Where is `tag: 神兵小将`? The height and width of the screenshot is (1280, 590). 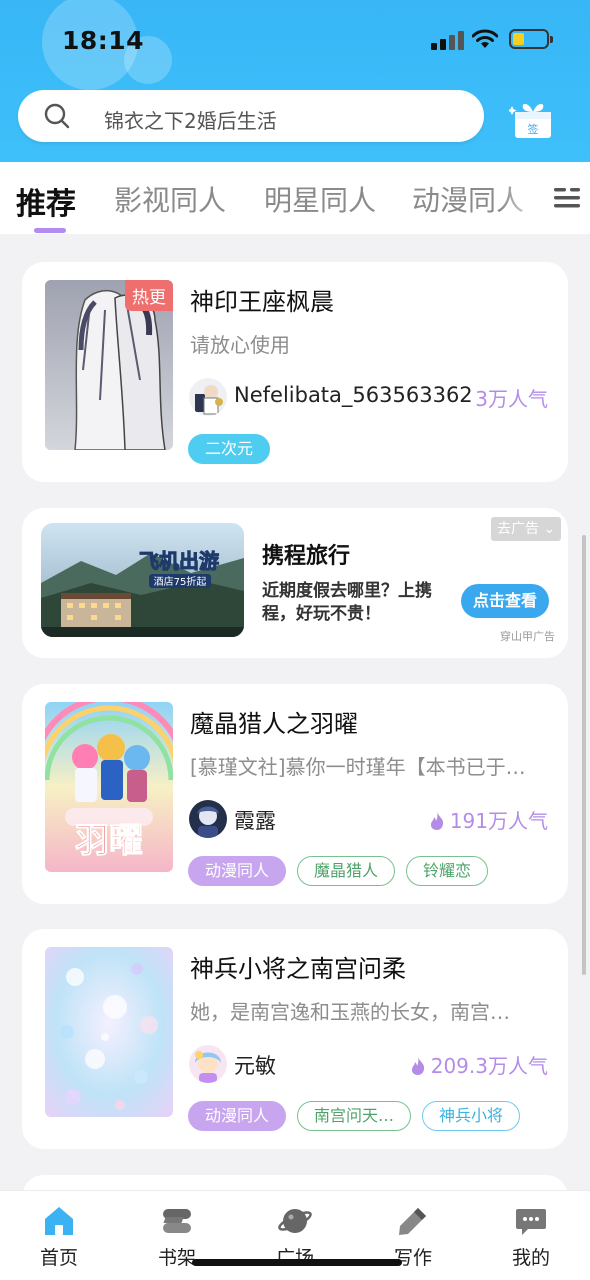
tag: 神兵小将 is located at coordinates (471, 1116).